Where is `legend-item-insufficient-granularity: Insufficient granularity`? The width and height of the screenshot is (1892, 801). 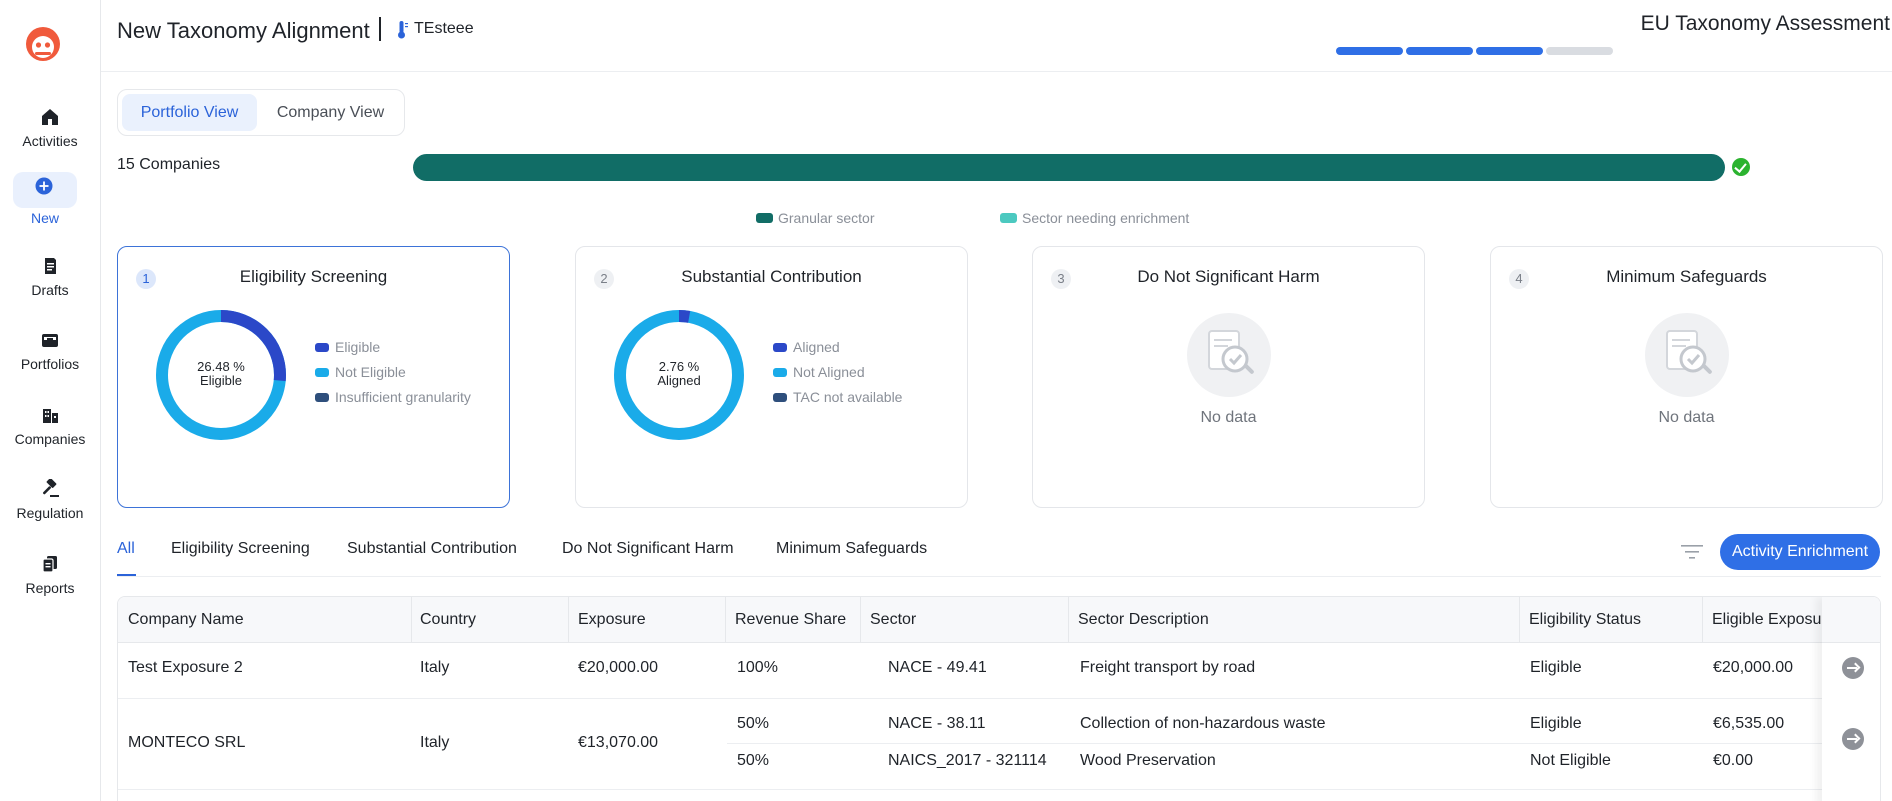 legend-item-insufficient-granularity: Insufficient granularity is located at coordinates (393, 397).